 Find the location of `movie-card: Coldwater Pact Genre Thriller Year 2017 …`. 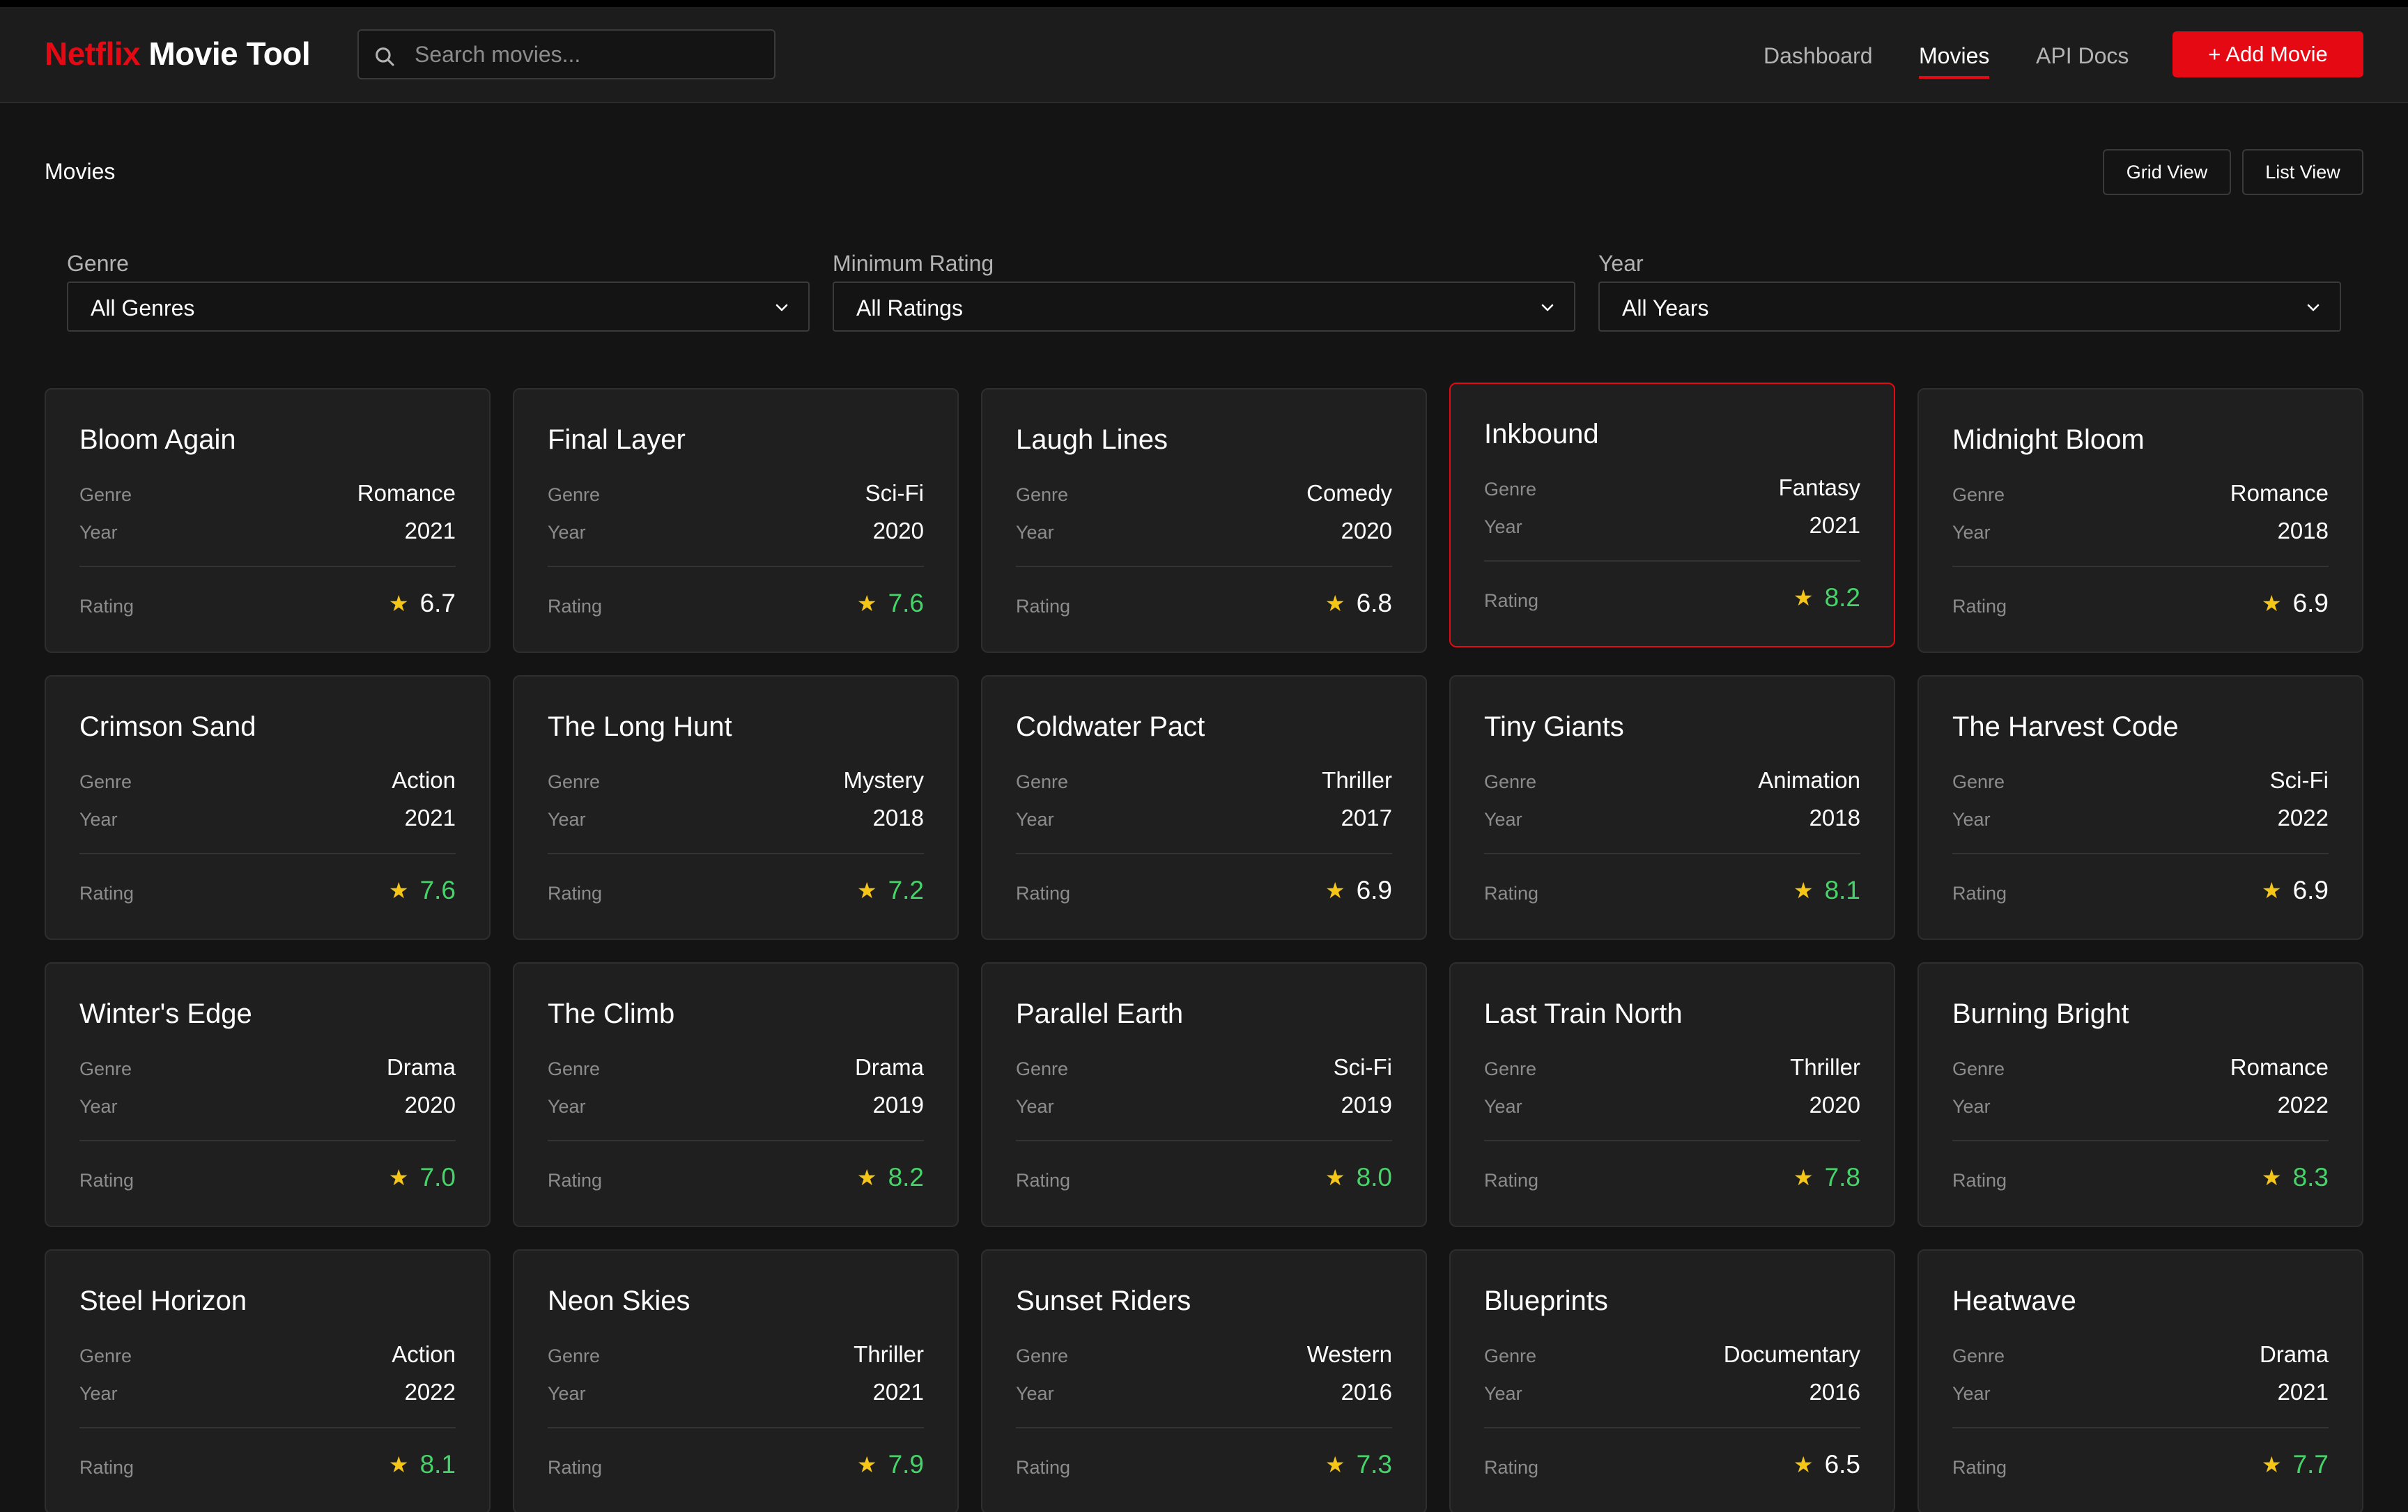

movie-card: Coldwater Pact Genre Thriller Year 2017 … is located at coordinates (1204, 807).